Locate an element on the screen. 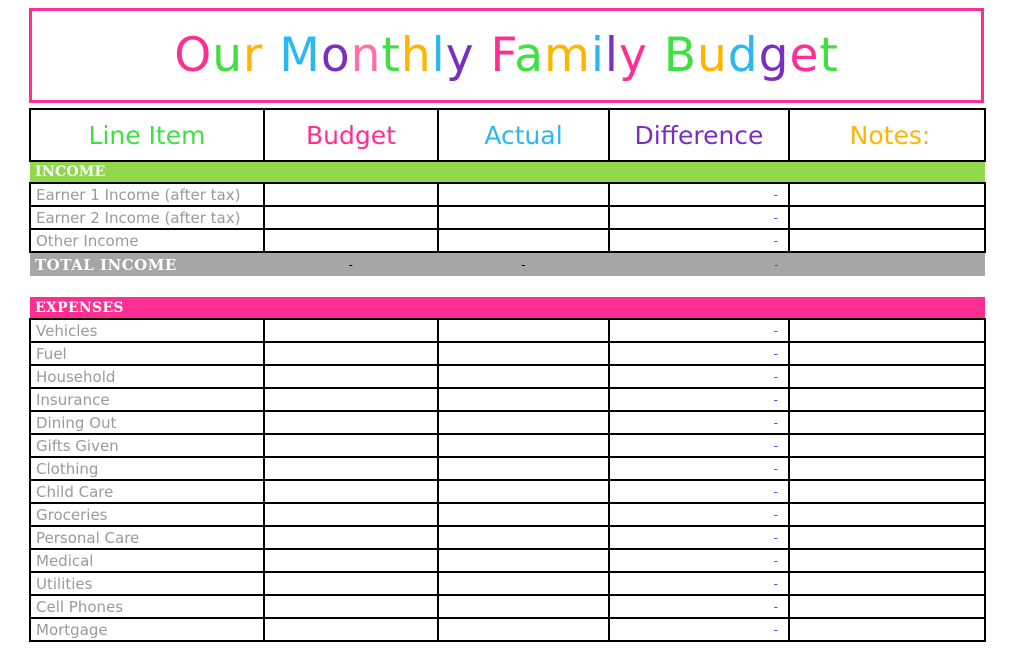  table-row: Insurance - is located at coordinates (507, 399).